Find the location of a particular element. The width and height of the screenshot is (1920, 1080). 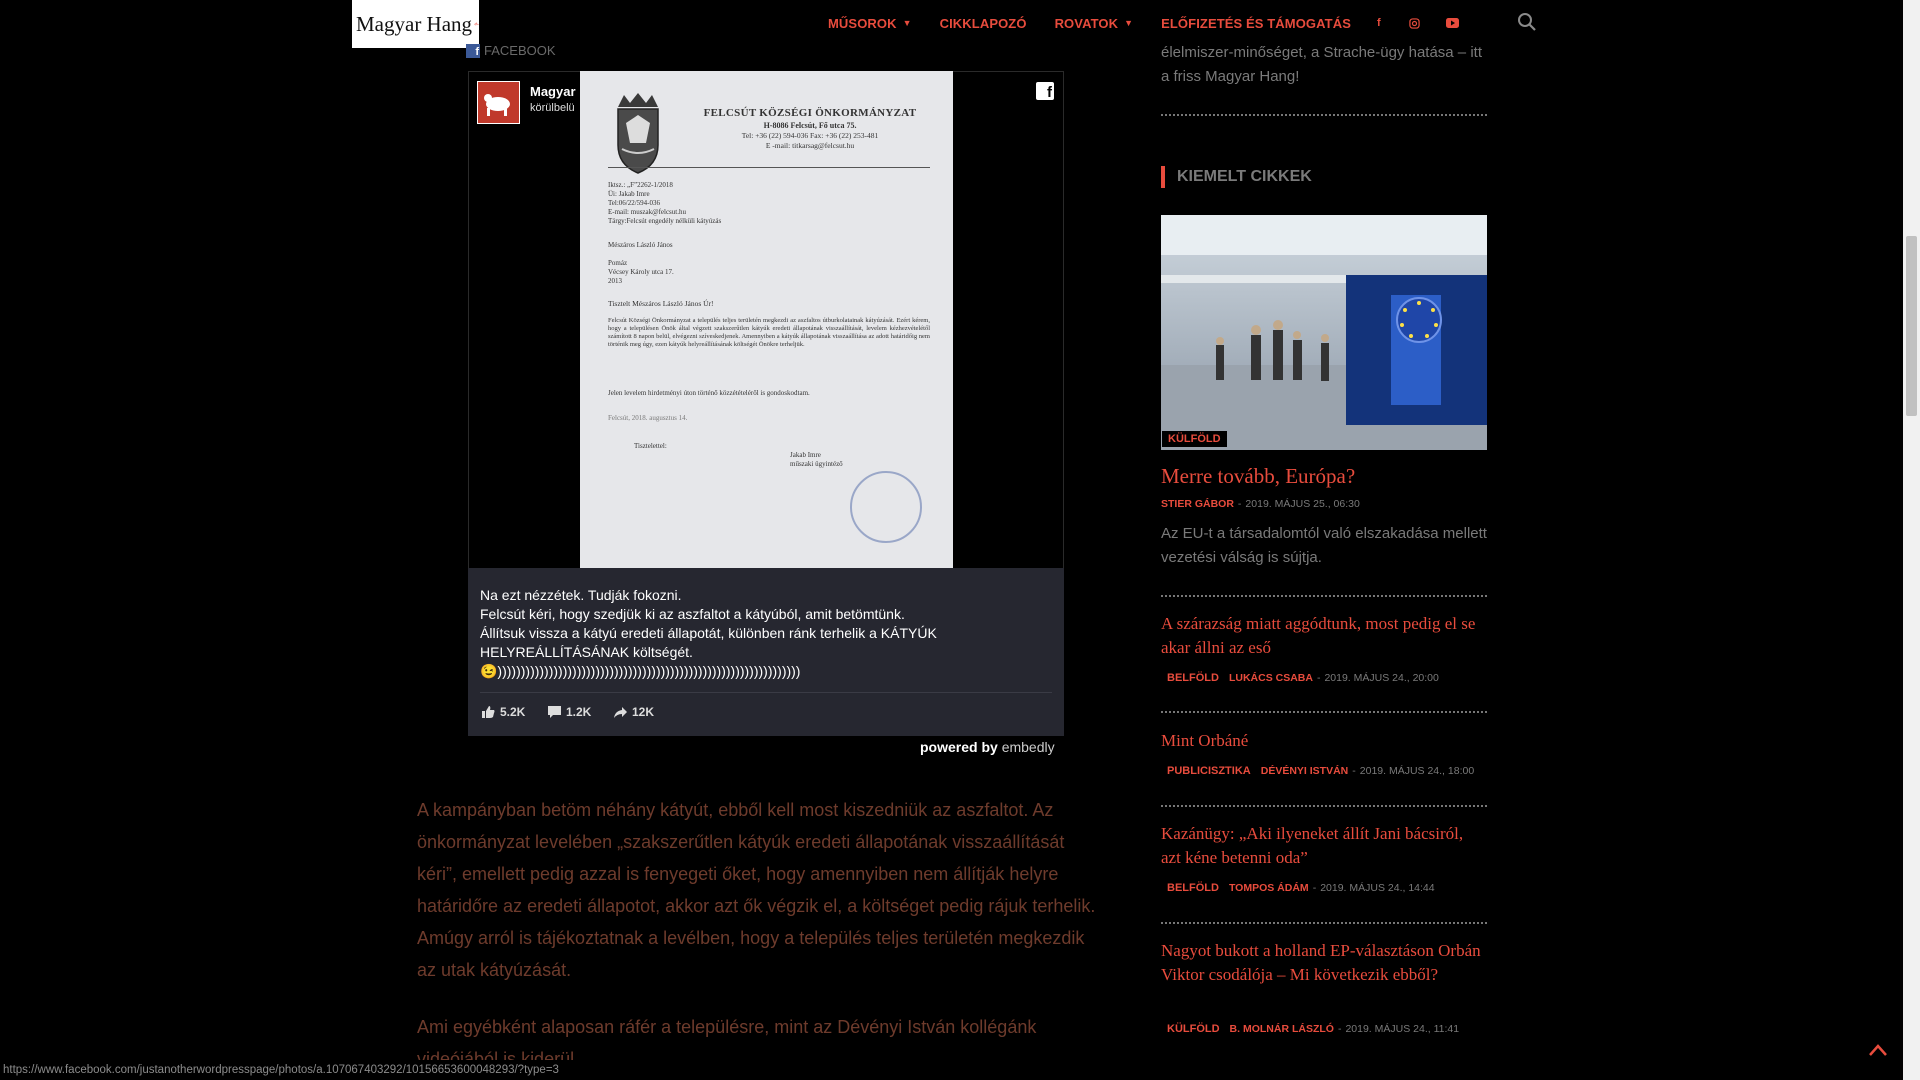

like-count: 5.2K is located at coordinates (503, 712).